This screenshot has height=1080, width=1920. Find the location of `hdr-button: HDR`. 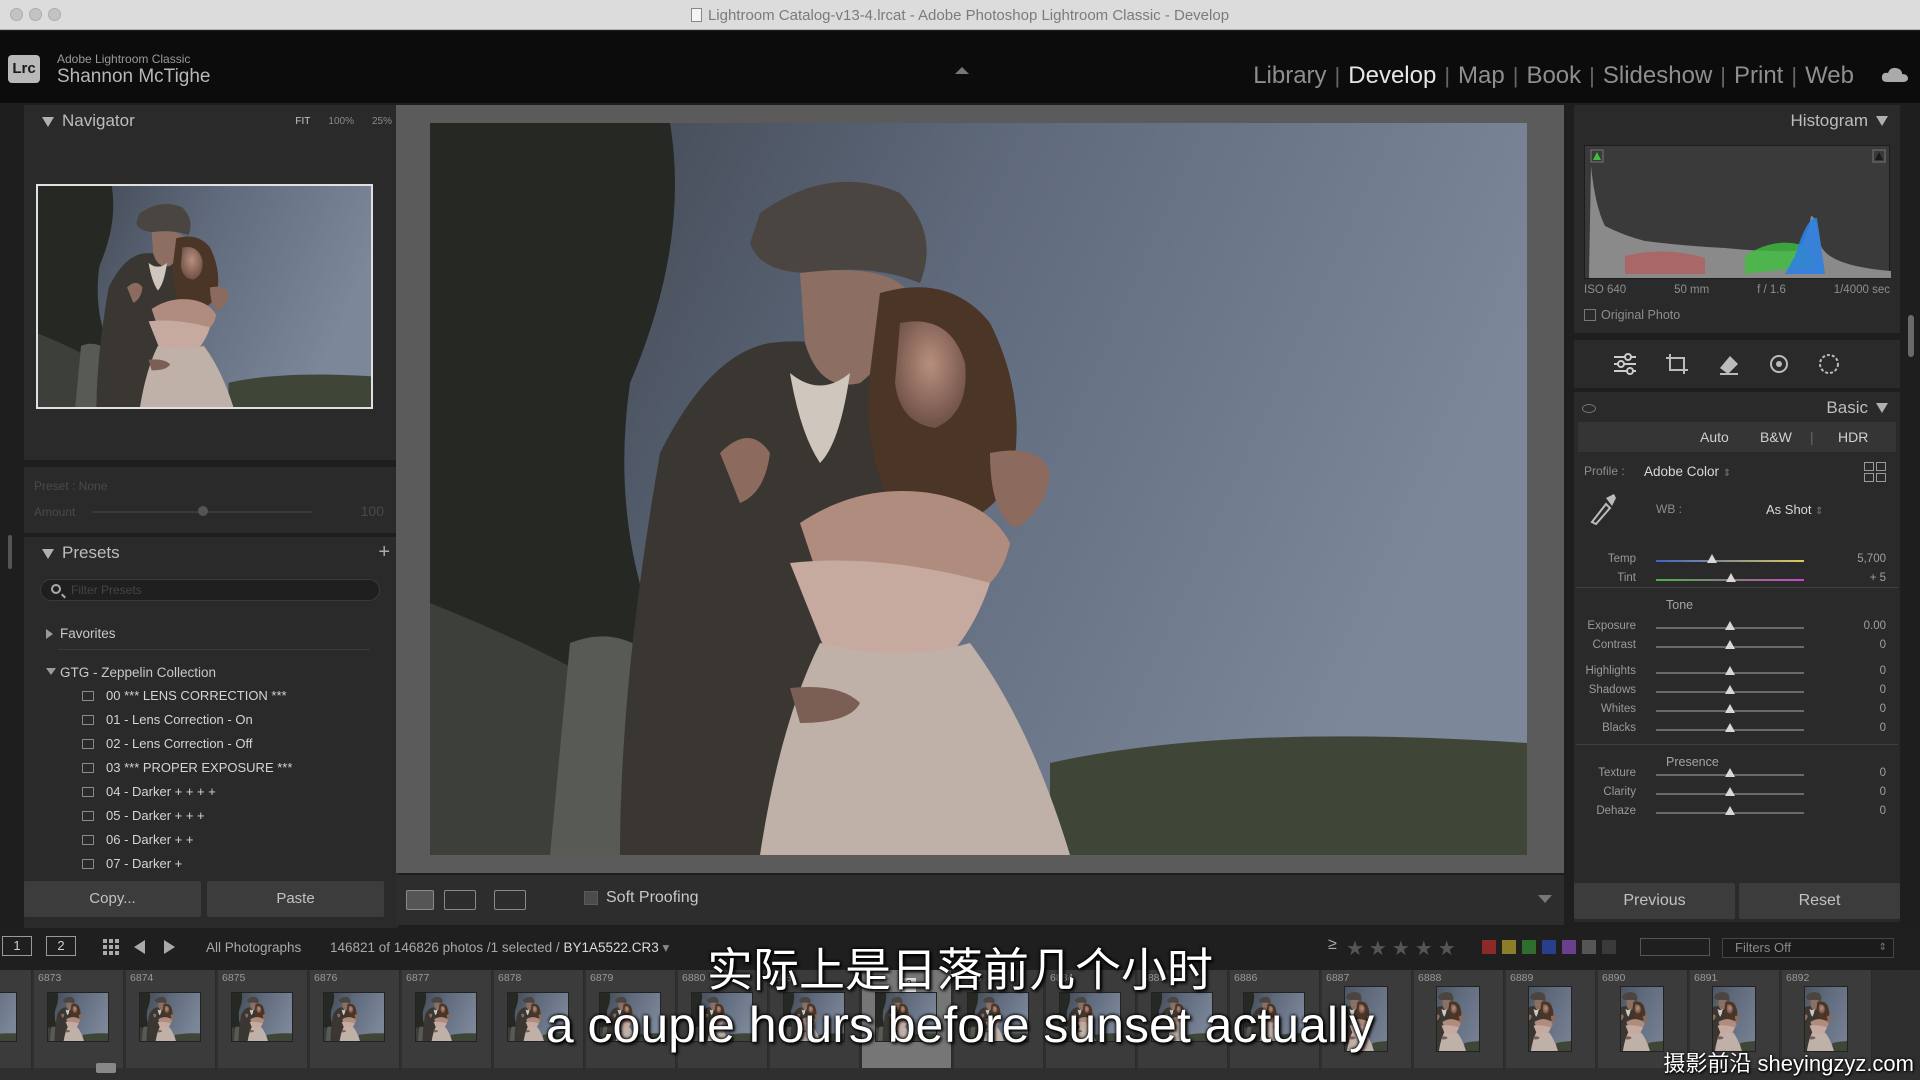

hdr-button: HDR is located at coordinates (1853, 437).